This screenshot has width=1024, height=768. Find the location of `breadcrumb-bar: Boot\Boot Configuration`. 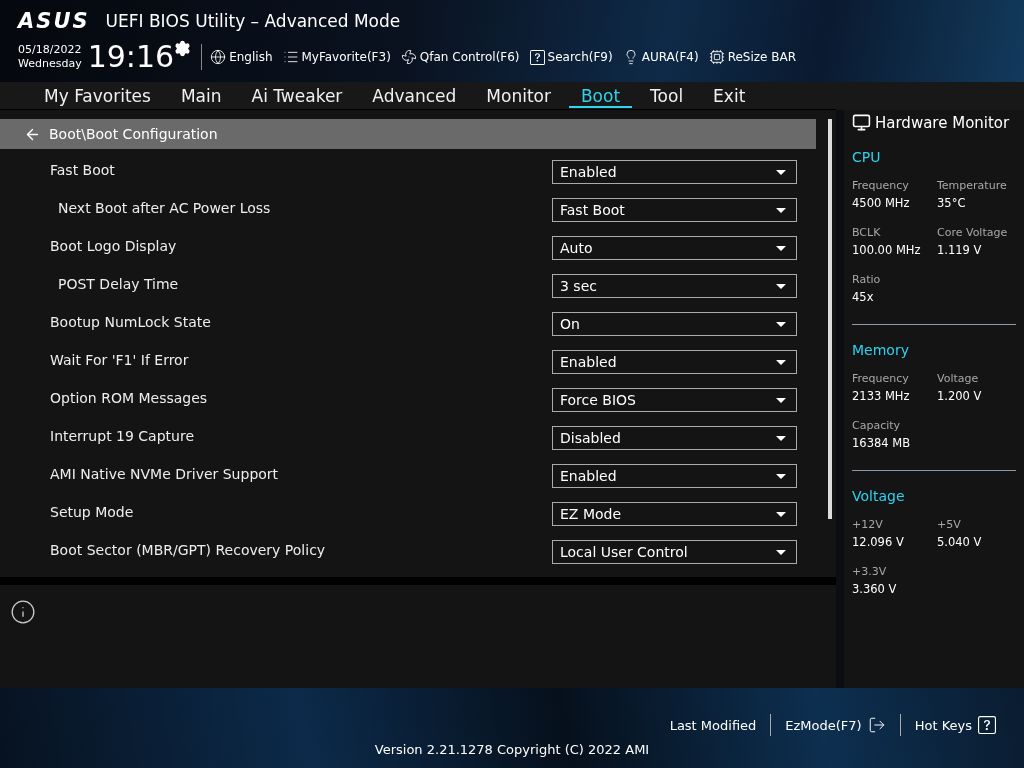

breadcrumb-bar: Boot\Boot Configuration is located at coordinates (408, 134).